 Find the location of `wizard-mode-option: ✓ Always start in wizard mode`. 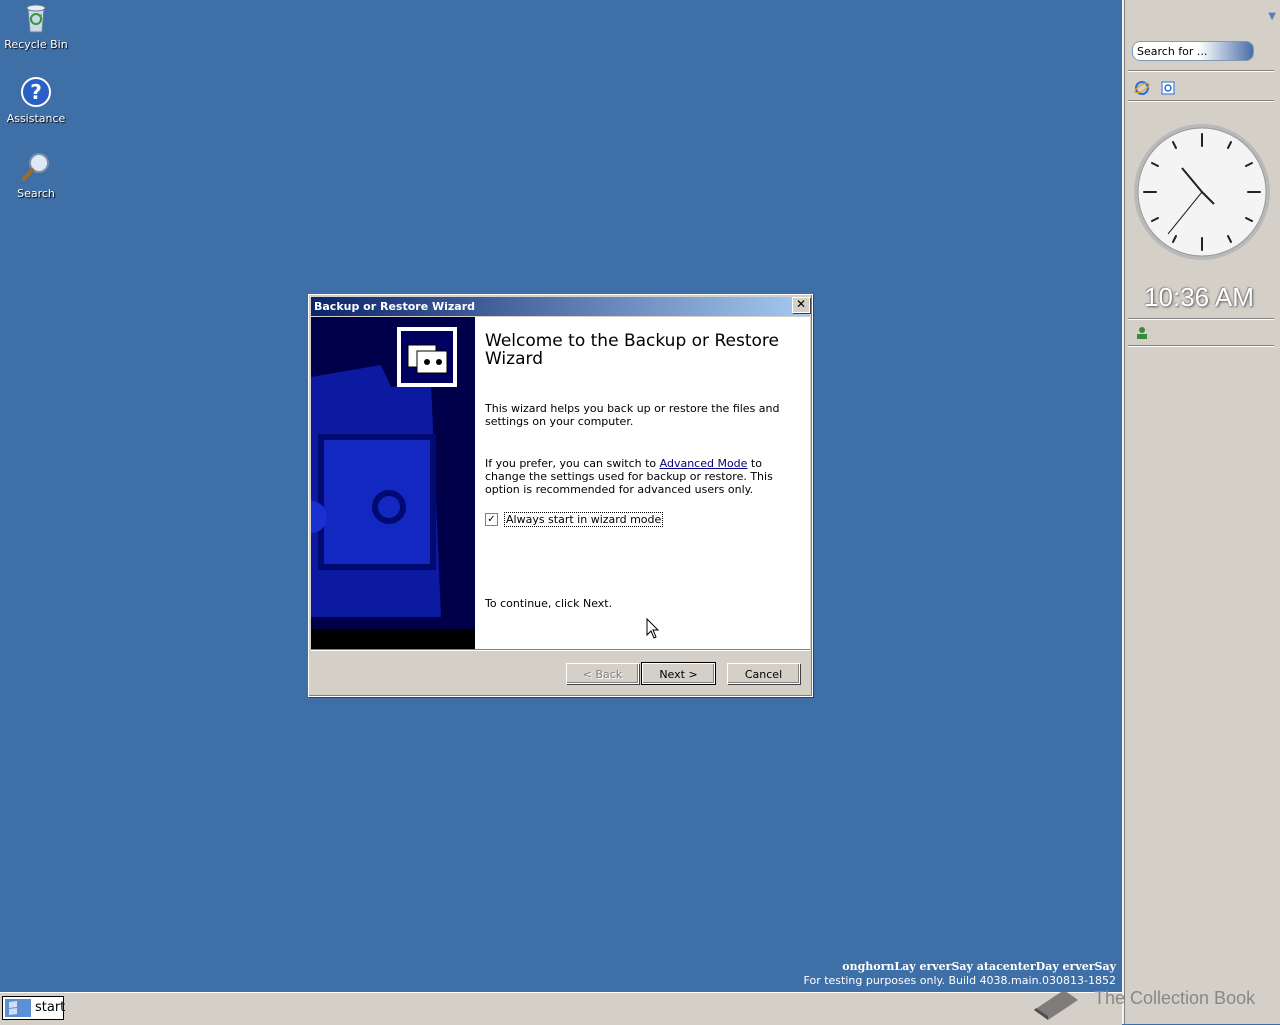

wizard-mode-option: ✓ Always start in wizard mode is located at coordinates (574, 519).